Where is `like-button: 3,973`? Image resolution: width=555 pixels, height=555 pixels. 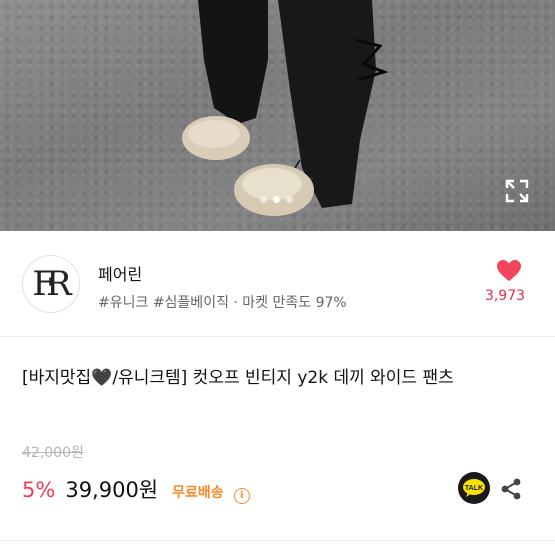 like-button: 3,973 is located at coordinates (508, 281).